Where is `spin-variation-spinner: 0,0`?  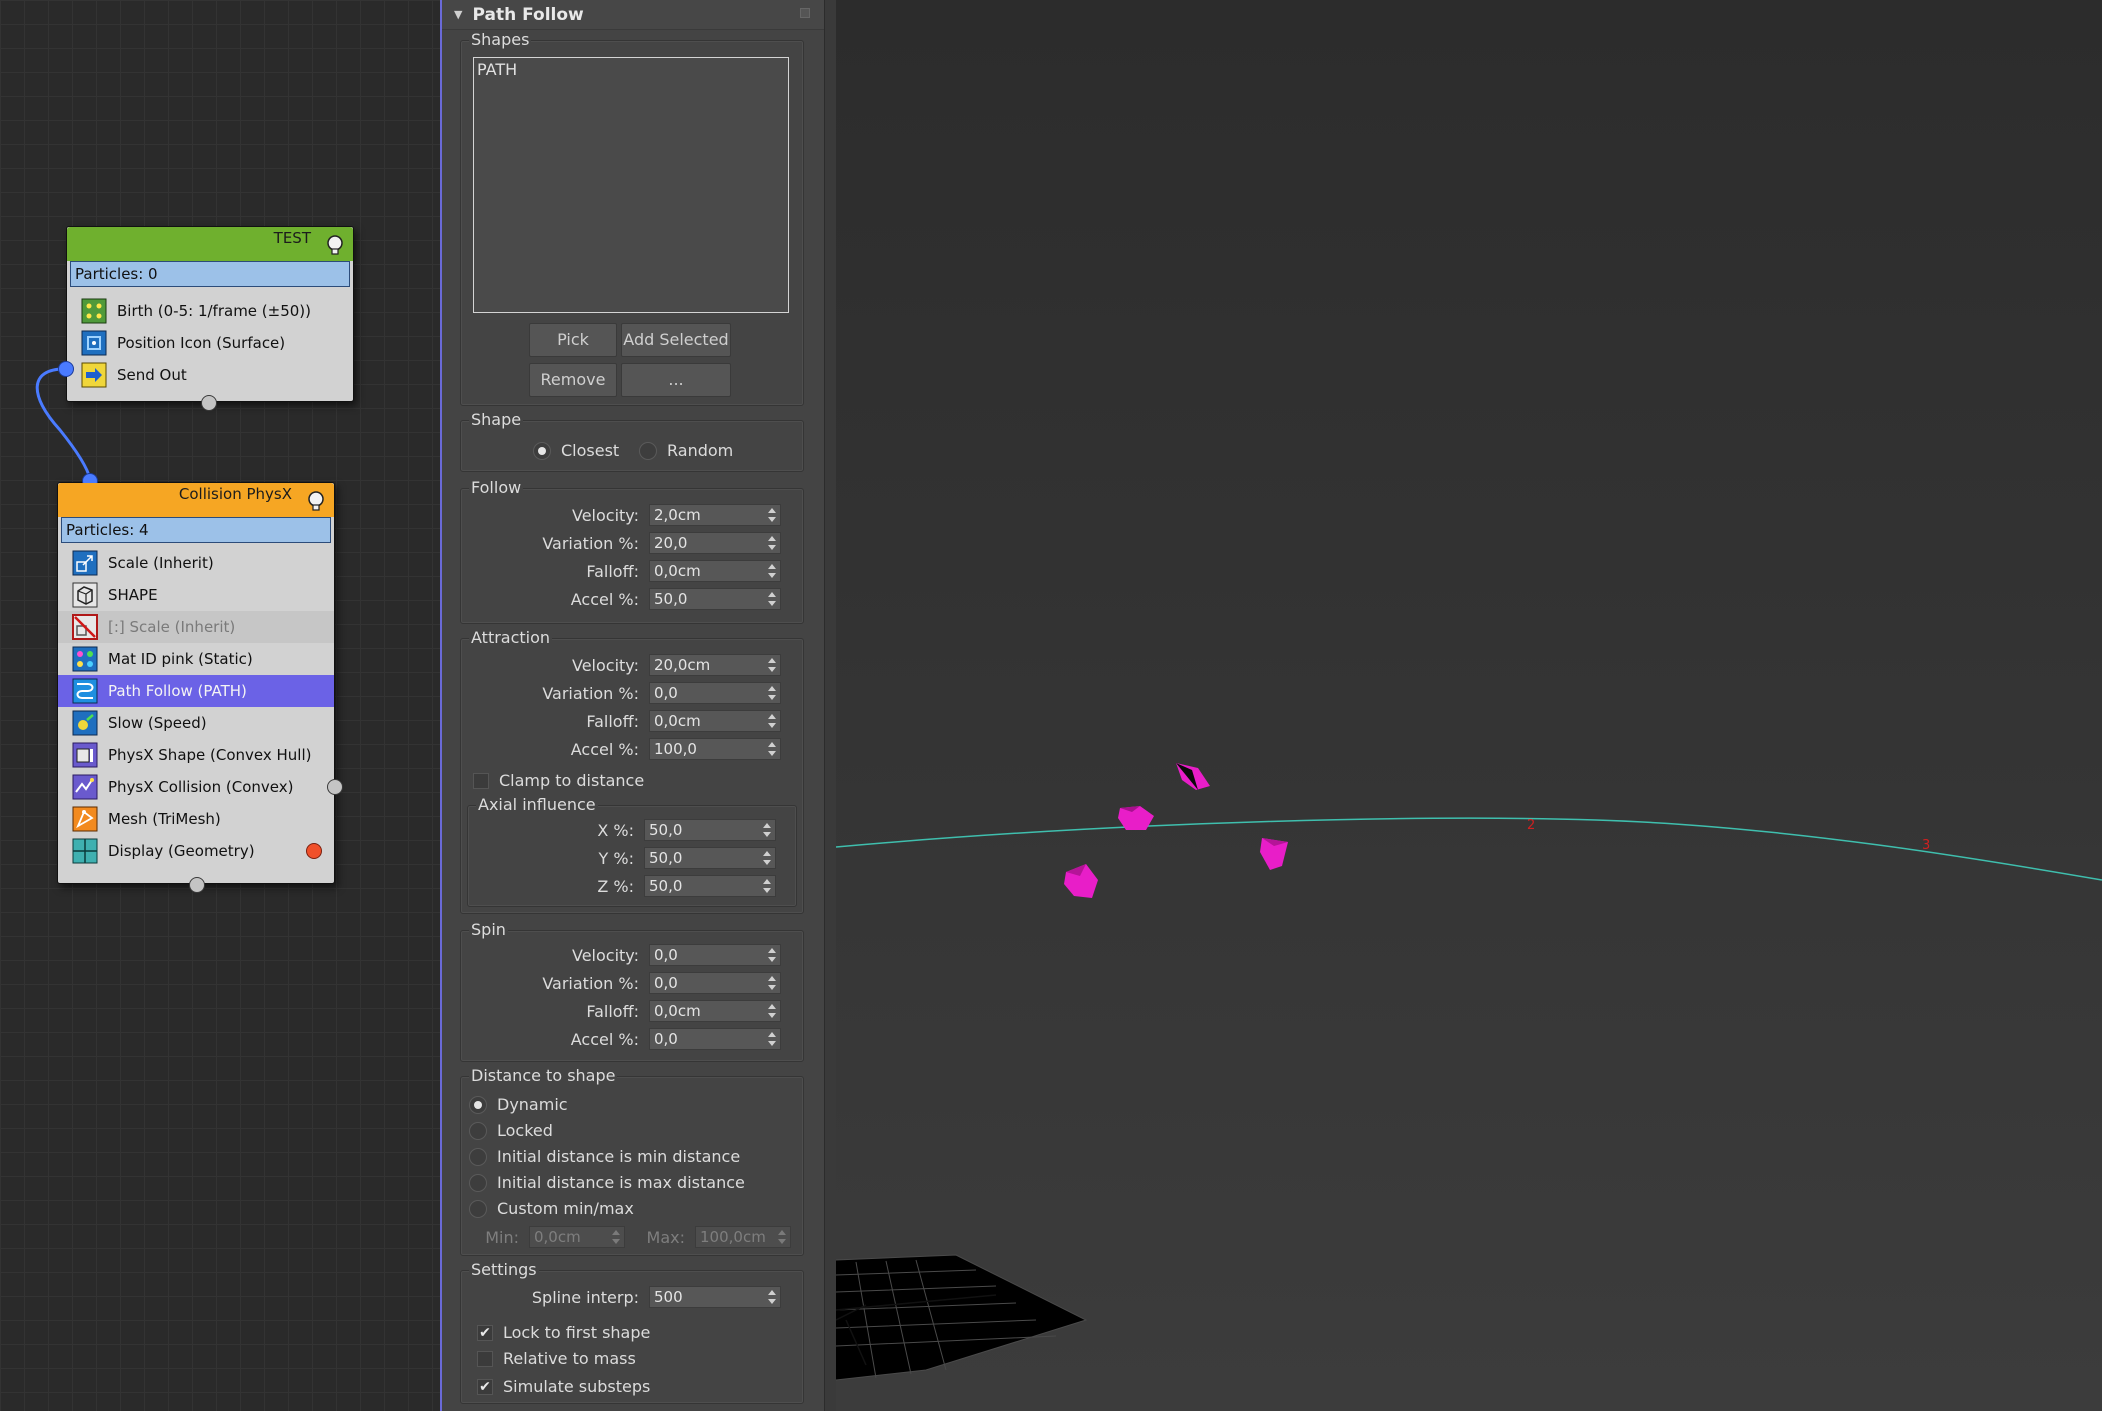
spin-variation-spinner: 0,0 is located at coordinates (715, 983).